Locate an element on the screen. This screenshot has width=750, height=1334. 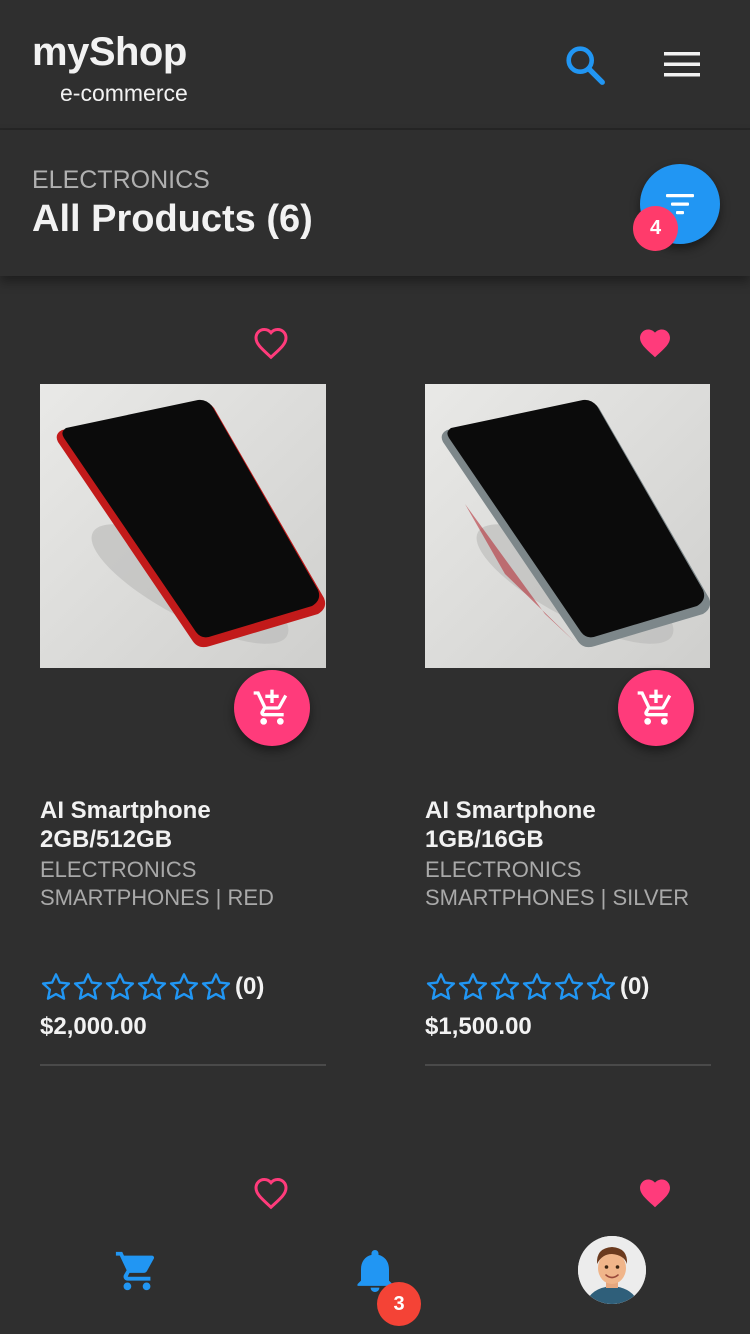
avatar is located at coordinates (612, 1270).